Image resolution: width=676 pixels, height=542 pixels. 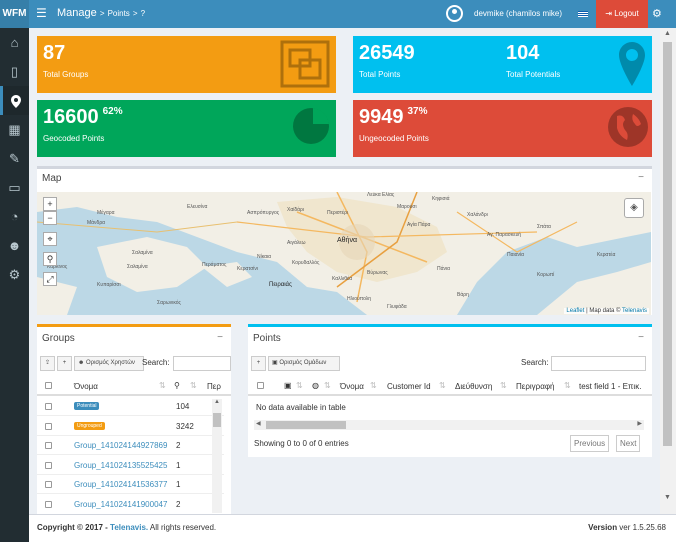 What do you see at coordinates (50, 279) in the screenshot?
I see `fullscreen-icon: ⤢` at bounding box center [50, 279].